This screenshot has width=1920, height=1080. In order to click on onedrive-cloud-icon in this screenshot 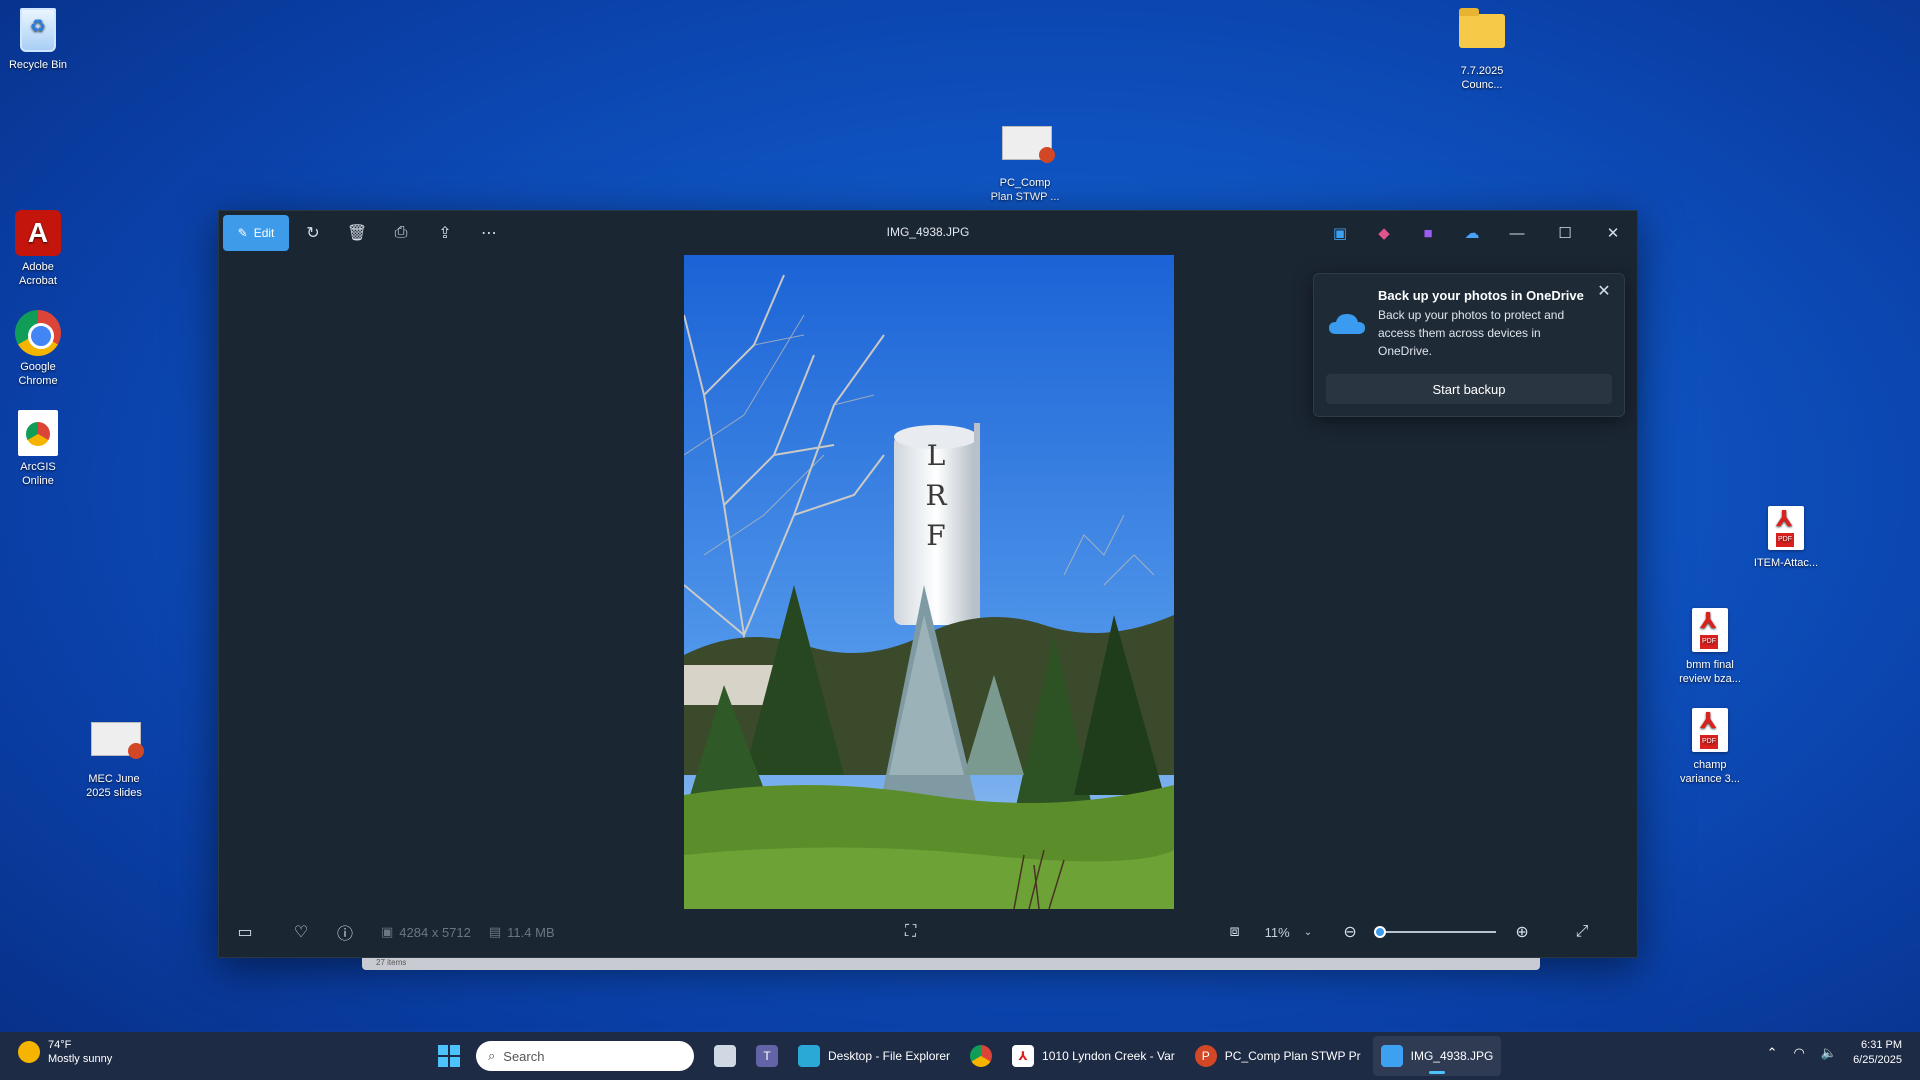, I will do `click(1347, 324)`.